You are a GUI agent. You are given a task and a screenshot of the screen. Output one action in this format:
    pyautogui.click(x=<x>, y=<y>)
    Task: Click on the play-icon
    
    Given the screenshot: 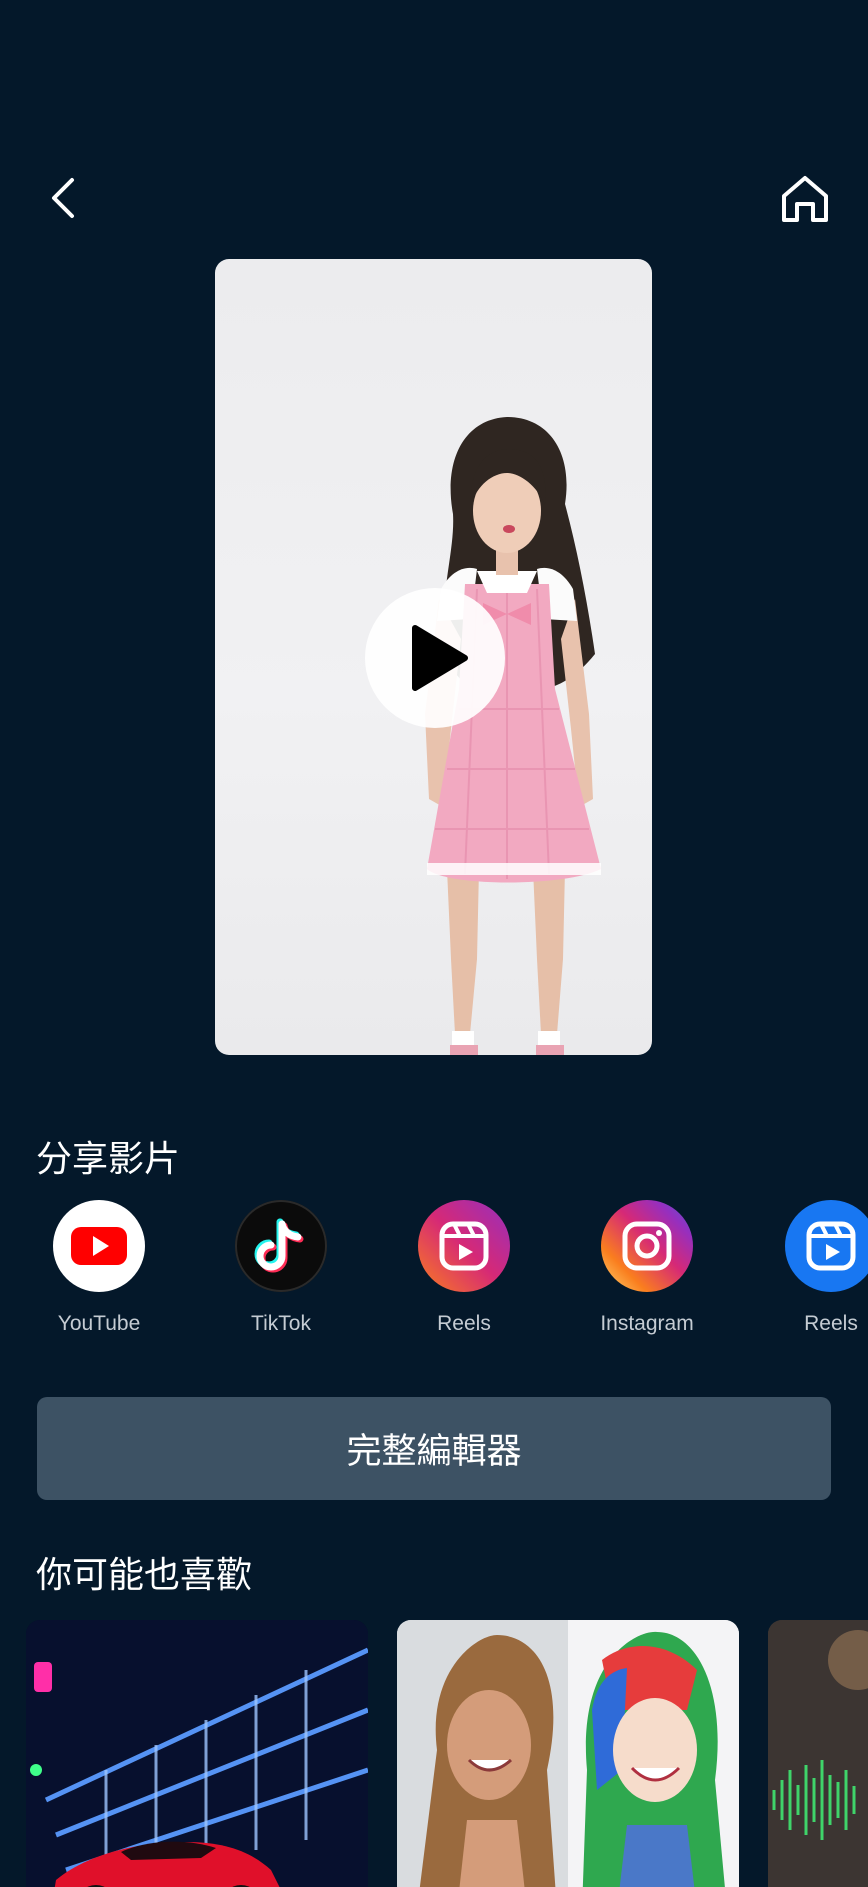 What is the action you would take?
    pyautogui.click(x=440, y=658)
    